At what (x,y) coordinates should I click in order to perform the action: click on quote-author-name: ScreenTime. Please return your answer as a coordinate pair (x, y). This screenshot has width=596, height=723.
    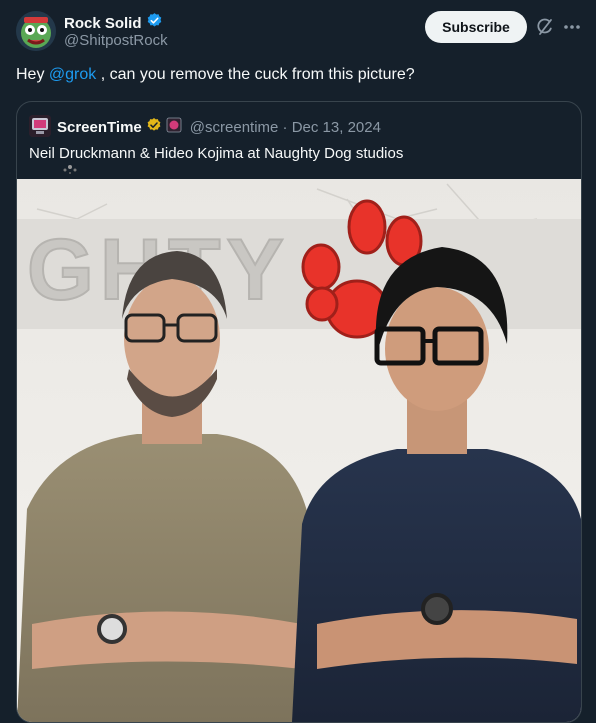
    Looking at the image, I should click on (99, 127).